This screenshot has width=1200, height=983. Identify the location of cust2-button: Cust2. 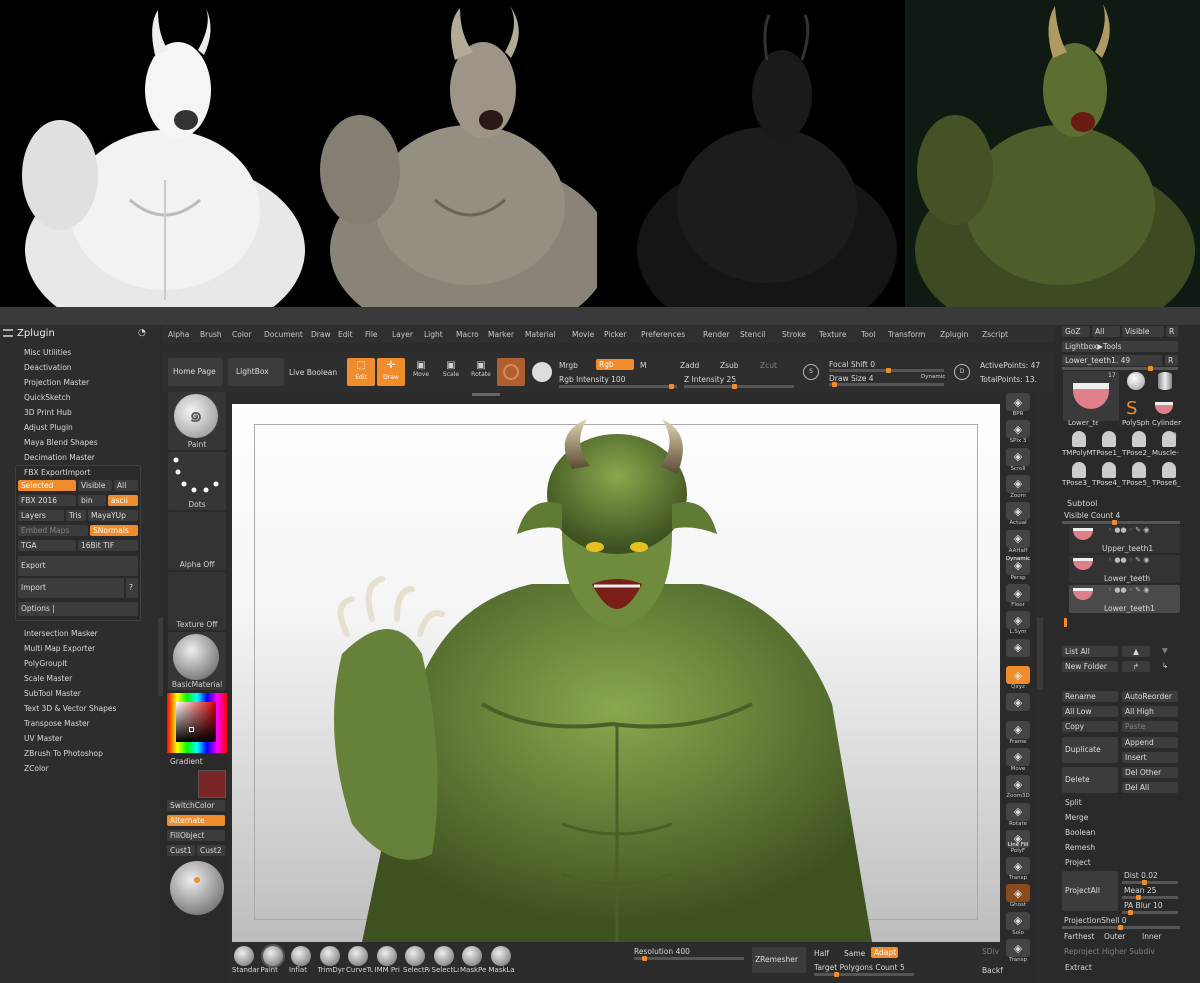
(211, 850).